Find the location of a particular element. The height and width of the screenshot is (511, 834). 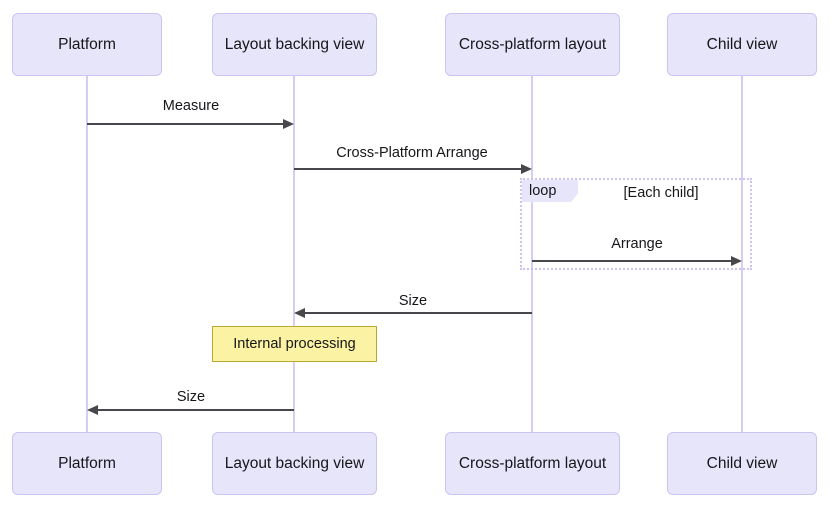

message-line-size-return-platform is located at coordinates (196, 410).